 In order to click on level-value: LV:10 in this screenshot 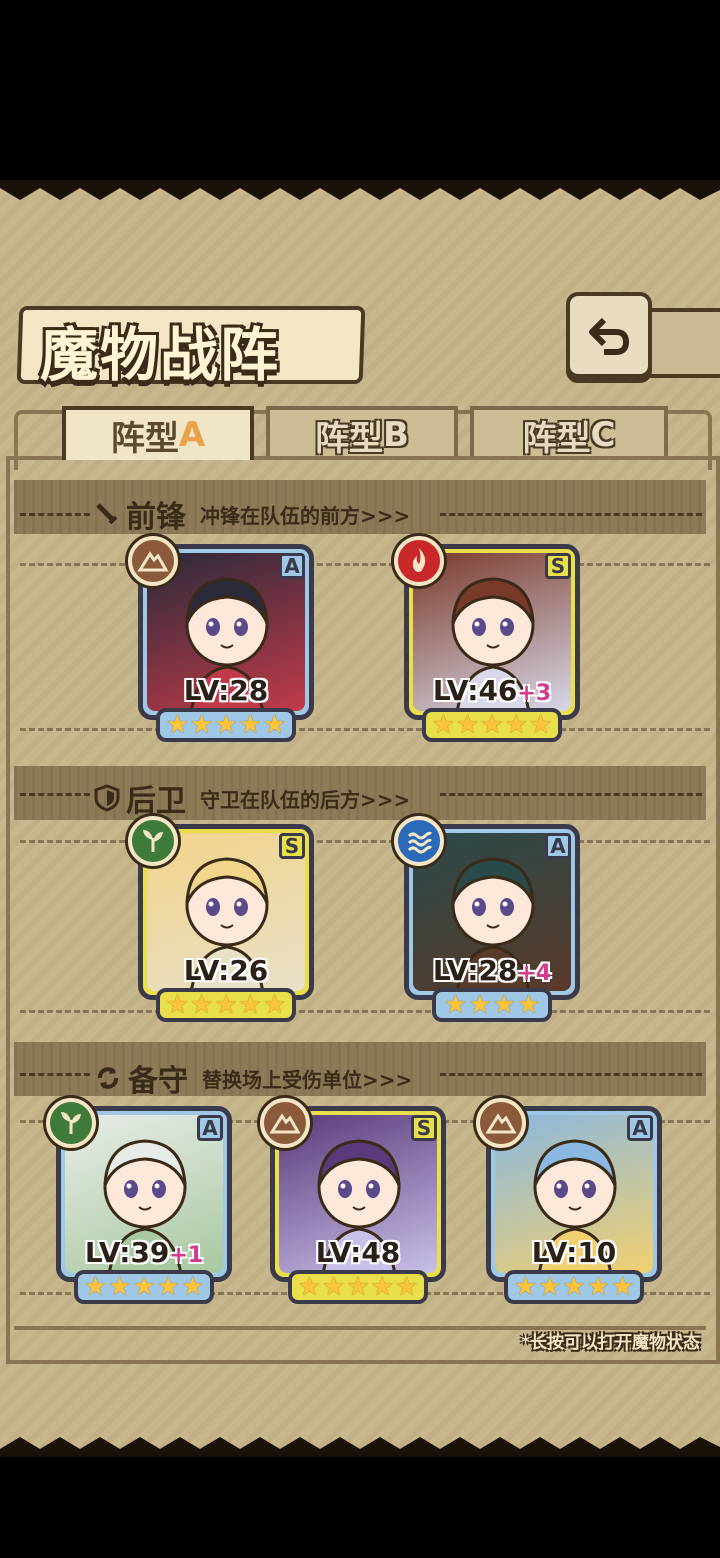, I will do `click(574, 1252)`.